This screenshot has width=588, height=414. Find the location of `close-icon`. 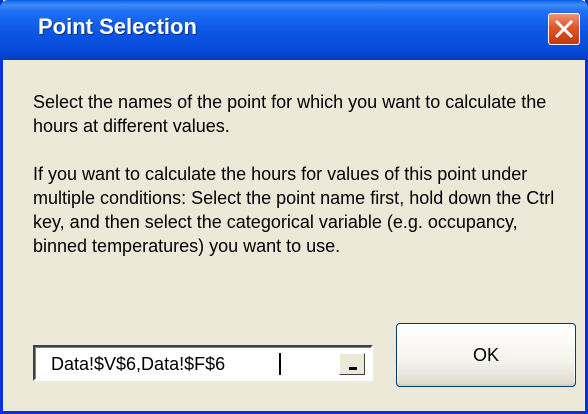

close-icon is located at coordinates (564, 29).